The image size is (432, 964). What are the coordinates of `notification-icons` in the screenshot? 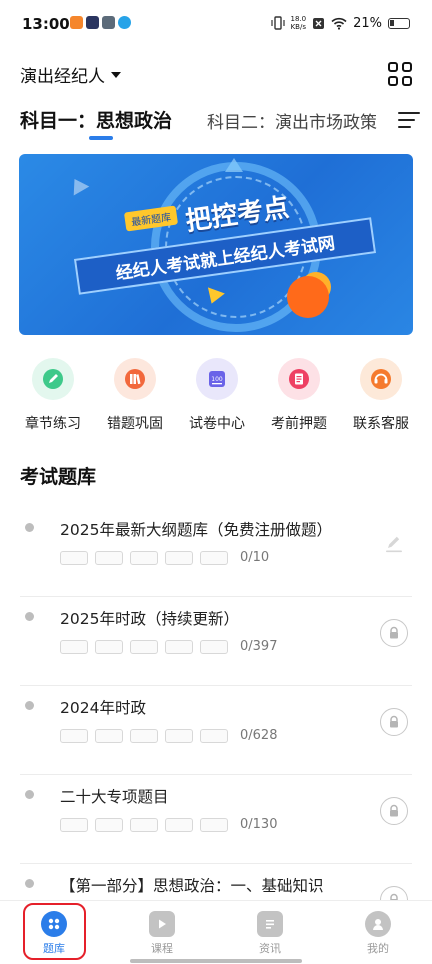 It's located at (100, 22).